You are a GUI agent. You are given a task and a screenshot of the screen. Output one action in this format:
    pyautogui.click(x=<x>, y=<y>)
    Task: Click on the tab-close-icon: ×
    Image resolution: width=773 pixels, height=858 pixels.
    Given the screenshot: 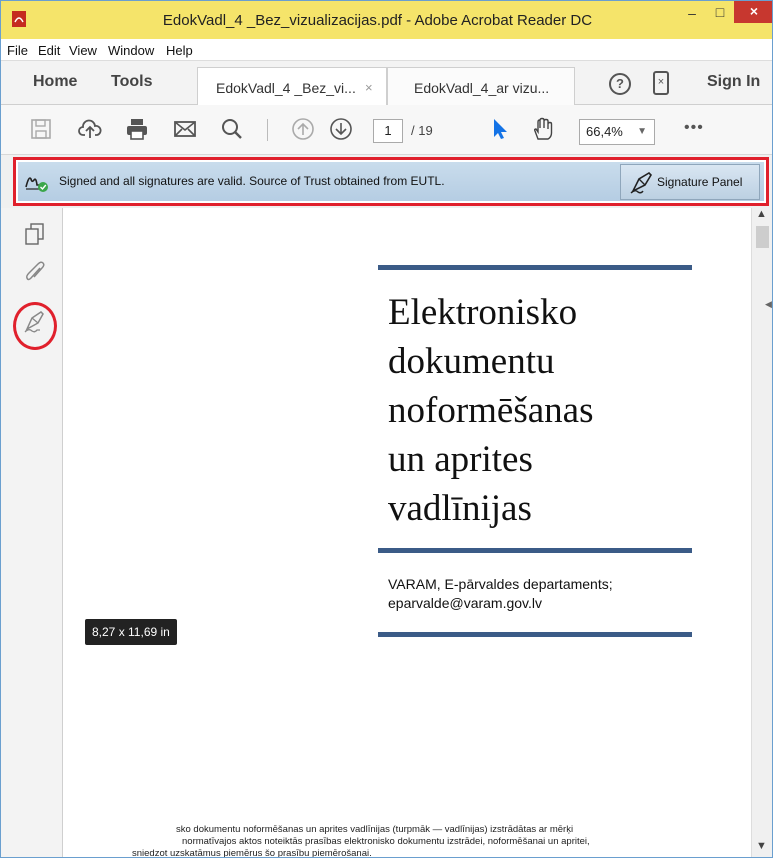 What is the action you would take?
    pyautogui.click(x=369, y=87)
    